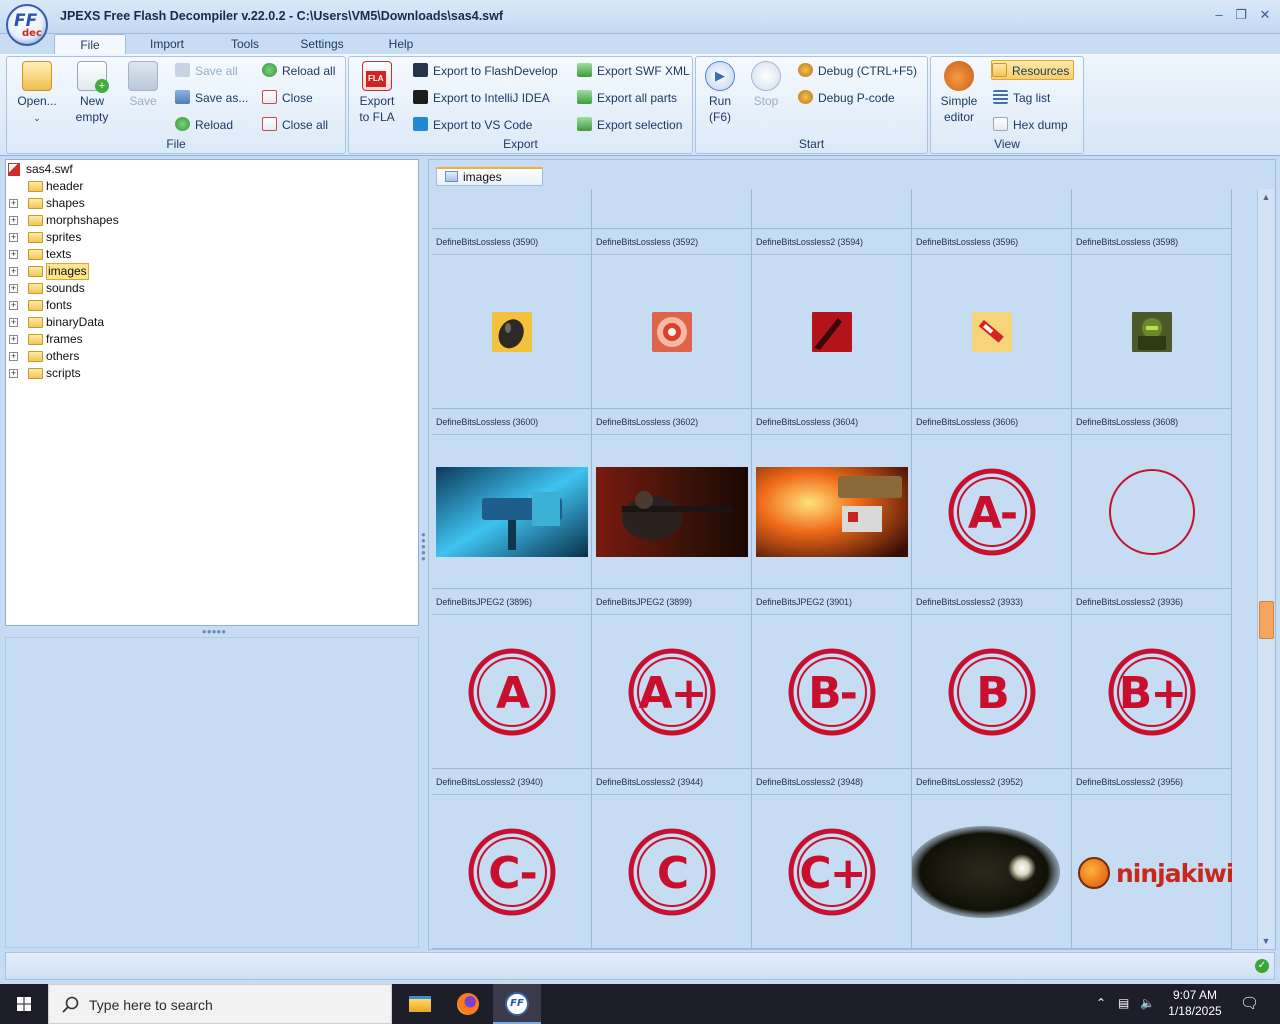 This screenshot has width=1280, height=1024. What do you see at coordinates (959, 93) in the screenshot?
I see `simple-editor-button: Simple editor` at bounding box center [959, 93].